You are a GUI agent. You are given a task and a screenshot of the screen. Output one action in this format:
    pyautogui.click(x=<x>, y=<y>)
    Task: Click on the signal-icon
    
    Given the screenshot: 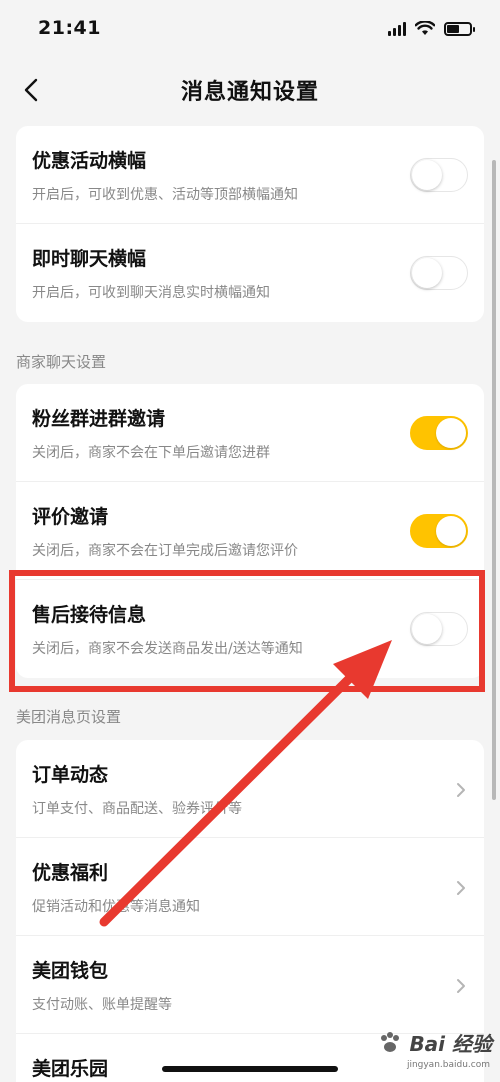 What is the action you would take?
    pyautogui.click(x=397, y=28)
    